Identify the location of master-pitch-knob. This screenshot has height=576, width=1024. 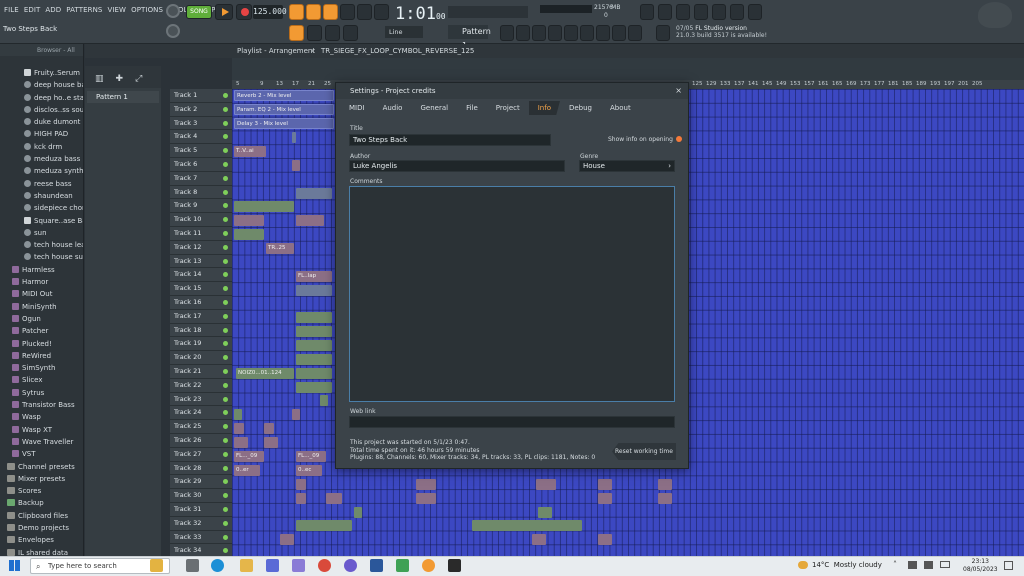
(173, 31).